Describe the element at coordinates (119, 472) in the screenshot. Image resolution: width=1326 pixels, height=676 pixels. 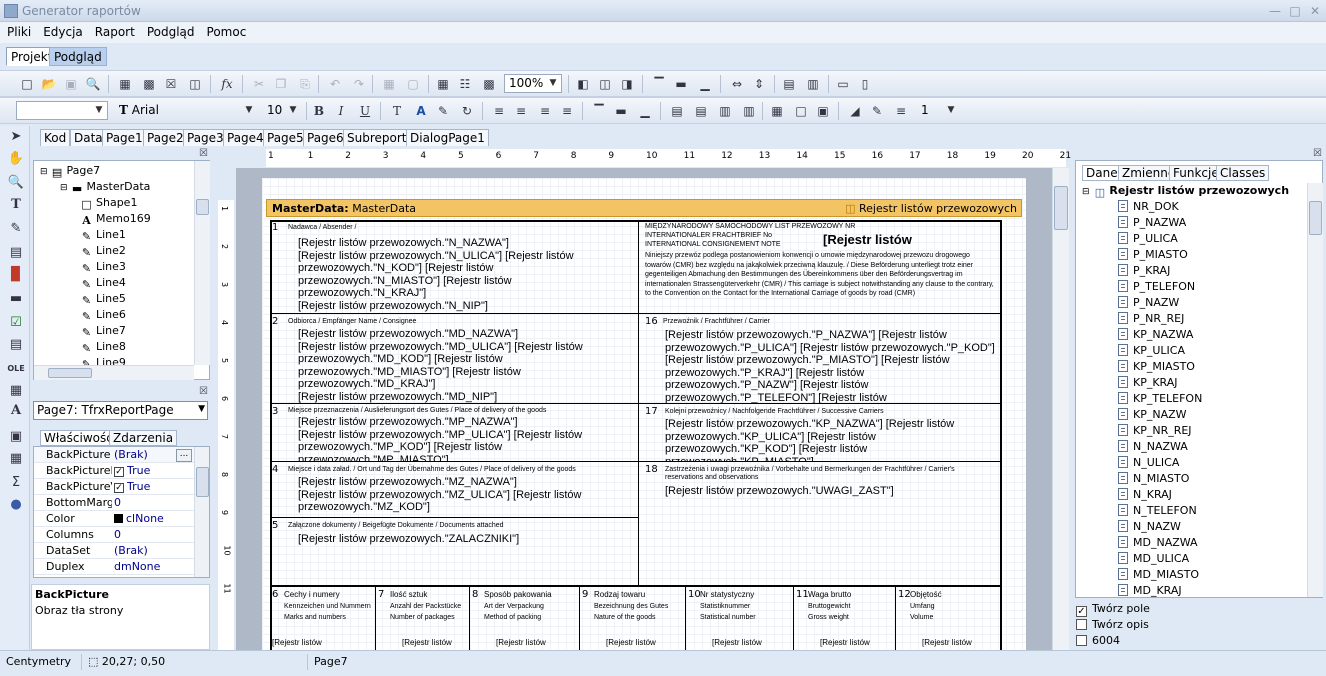
I see `checkbox-icon: ✓` at that location.